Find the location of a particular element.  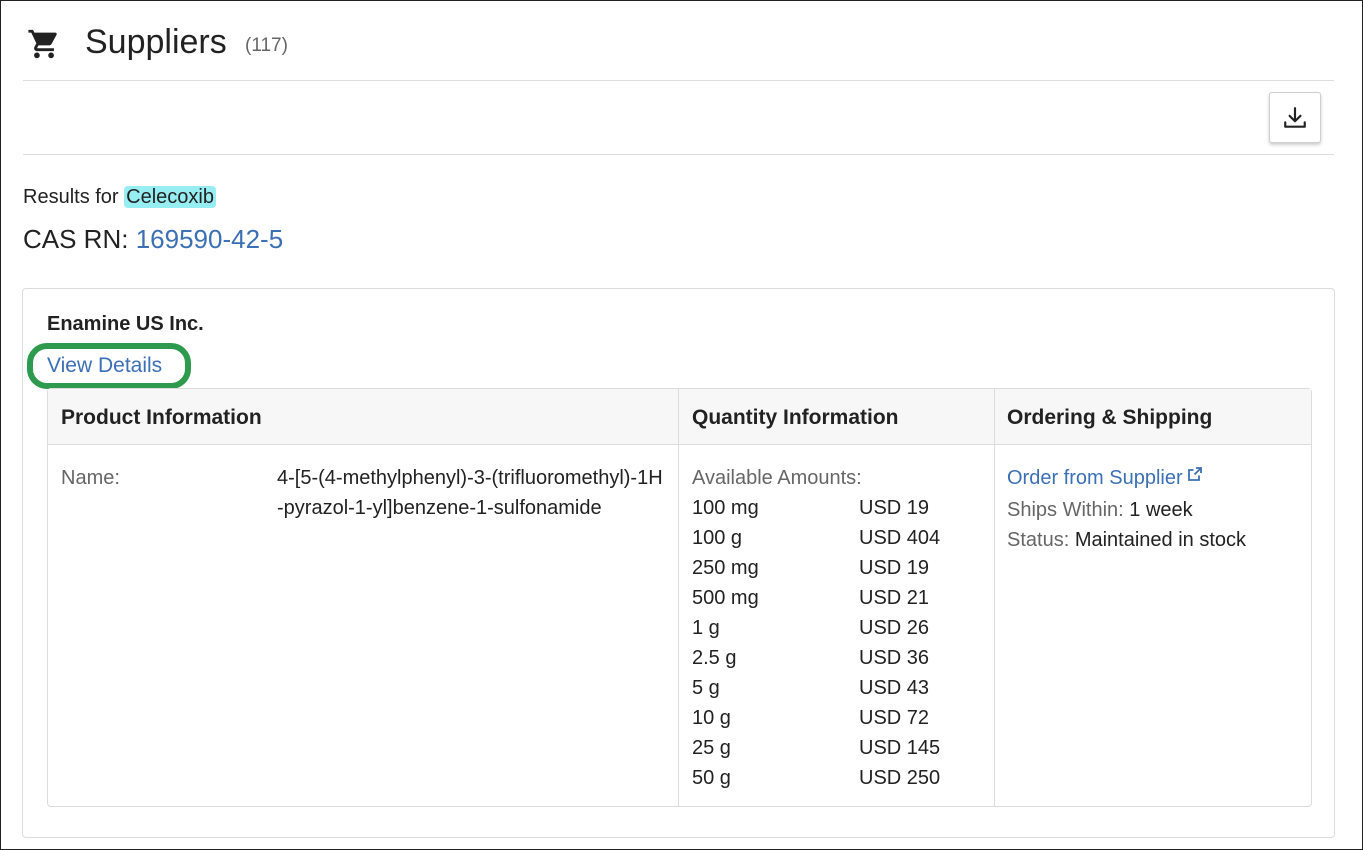

ships-within-value: 1 week is located at coordinates (1161, 510).